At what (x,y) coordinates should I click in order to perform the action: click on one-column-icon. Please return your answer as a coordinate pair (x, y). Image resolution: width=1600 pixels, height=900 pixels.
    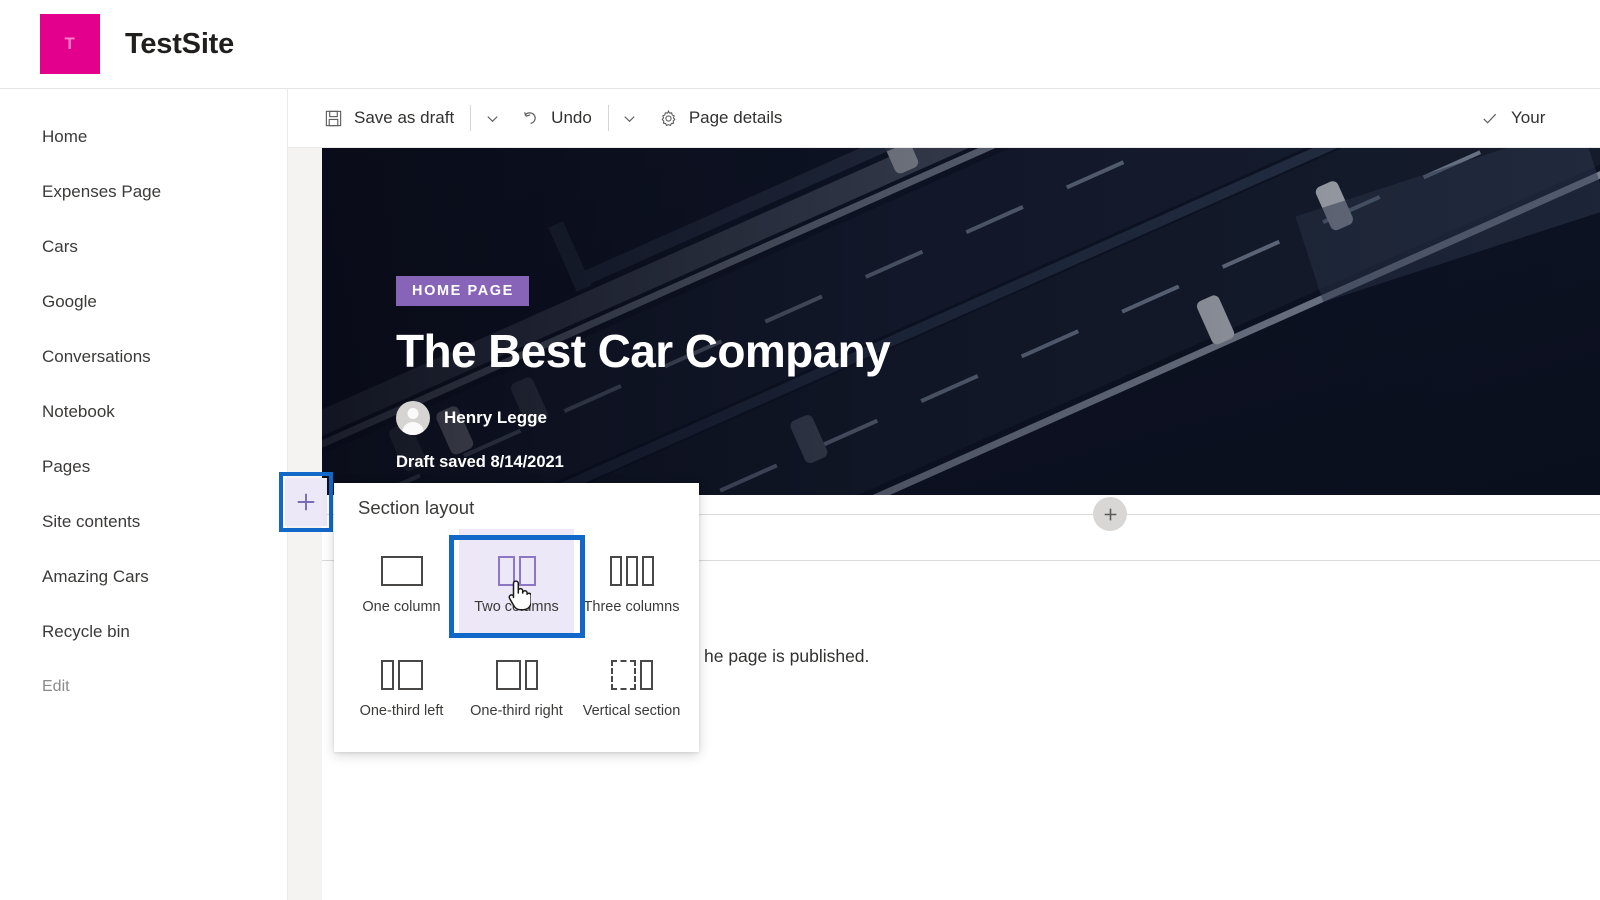
    Looking at the image, I should click on (401, 567).